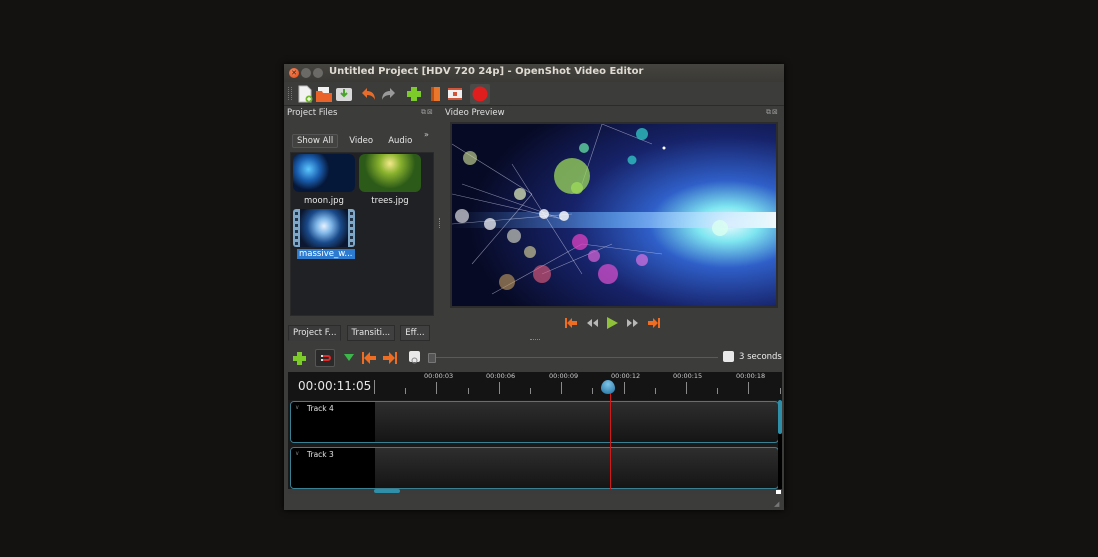 The height and width of the screenshot is (557, 1098). I want to click on profile-icon, so click(435, 94).